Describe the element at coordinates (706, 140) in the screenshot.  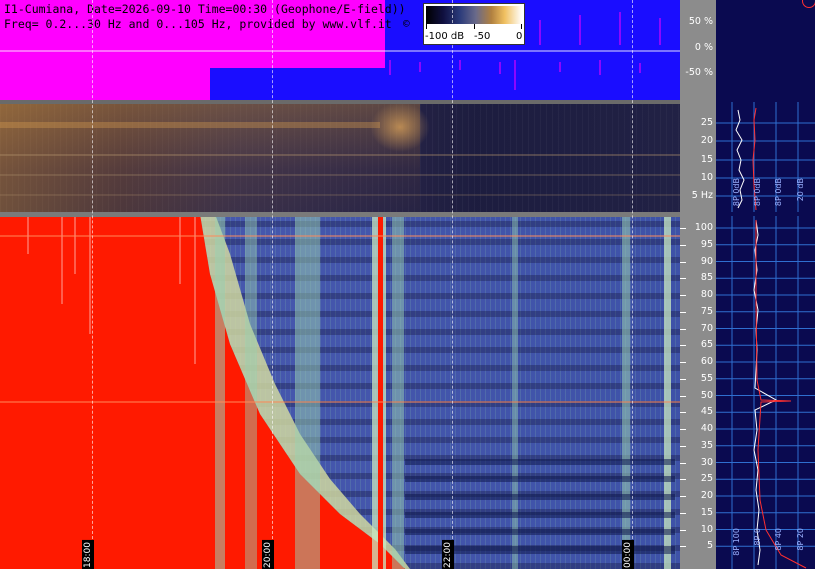
I see `mid-label-20: 20` at that location.